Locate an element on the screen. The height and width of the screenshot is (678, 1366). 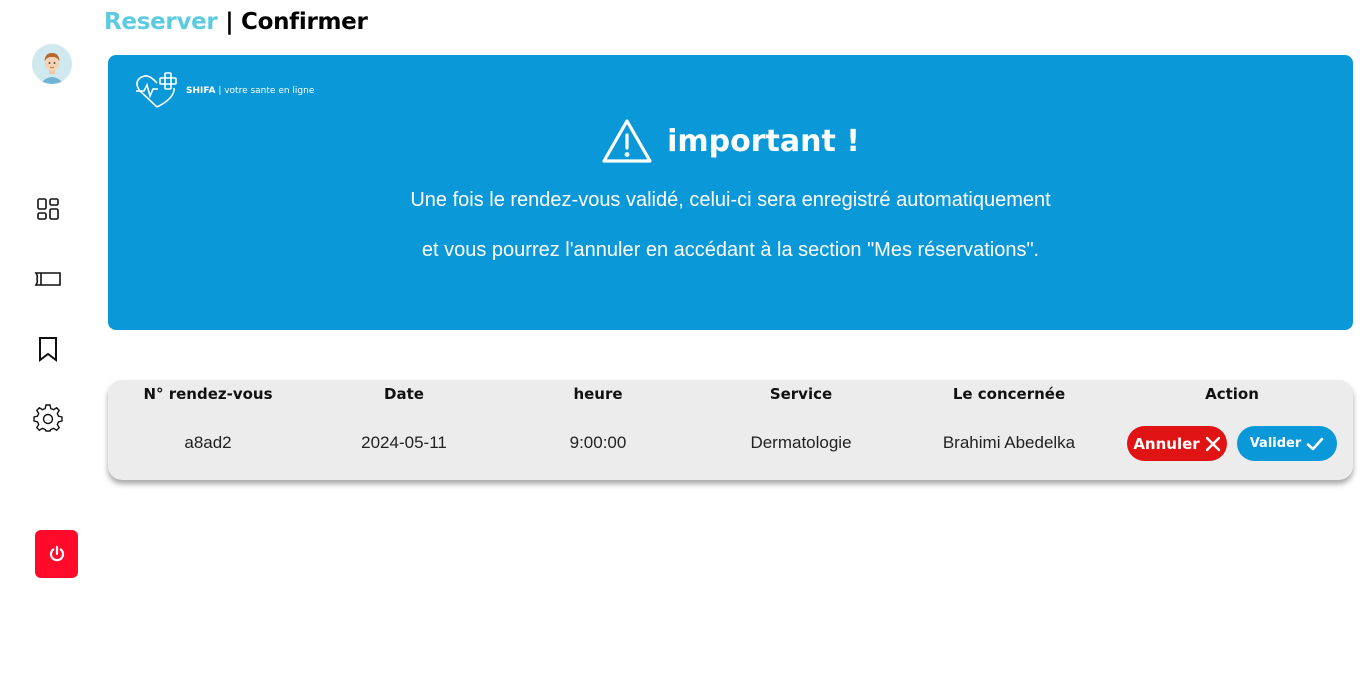
ticket-icon is located at coordinates (47, 279).